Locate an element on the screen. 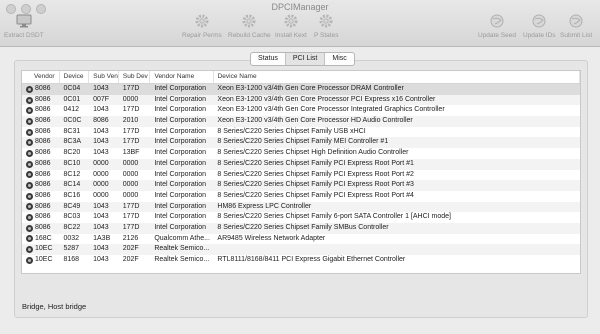  cell-device: 0412 is located at coordinates (71, 110).